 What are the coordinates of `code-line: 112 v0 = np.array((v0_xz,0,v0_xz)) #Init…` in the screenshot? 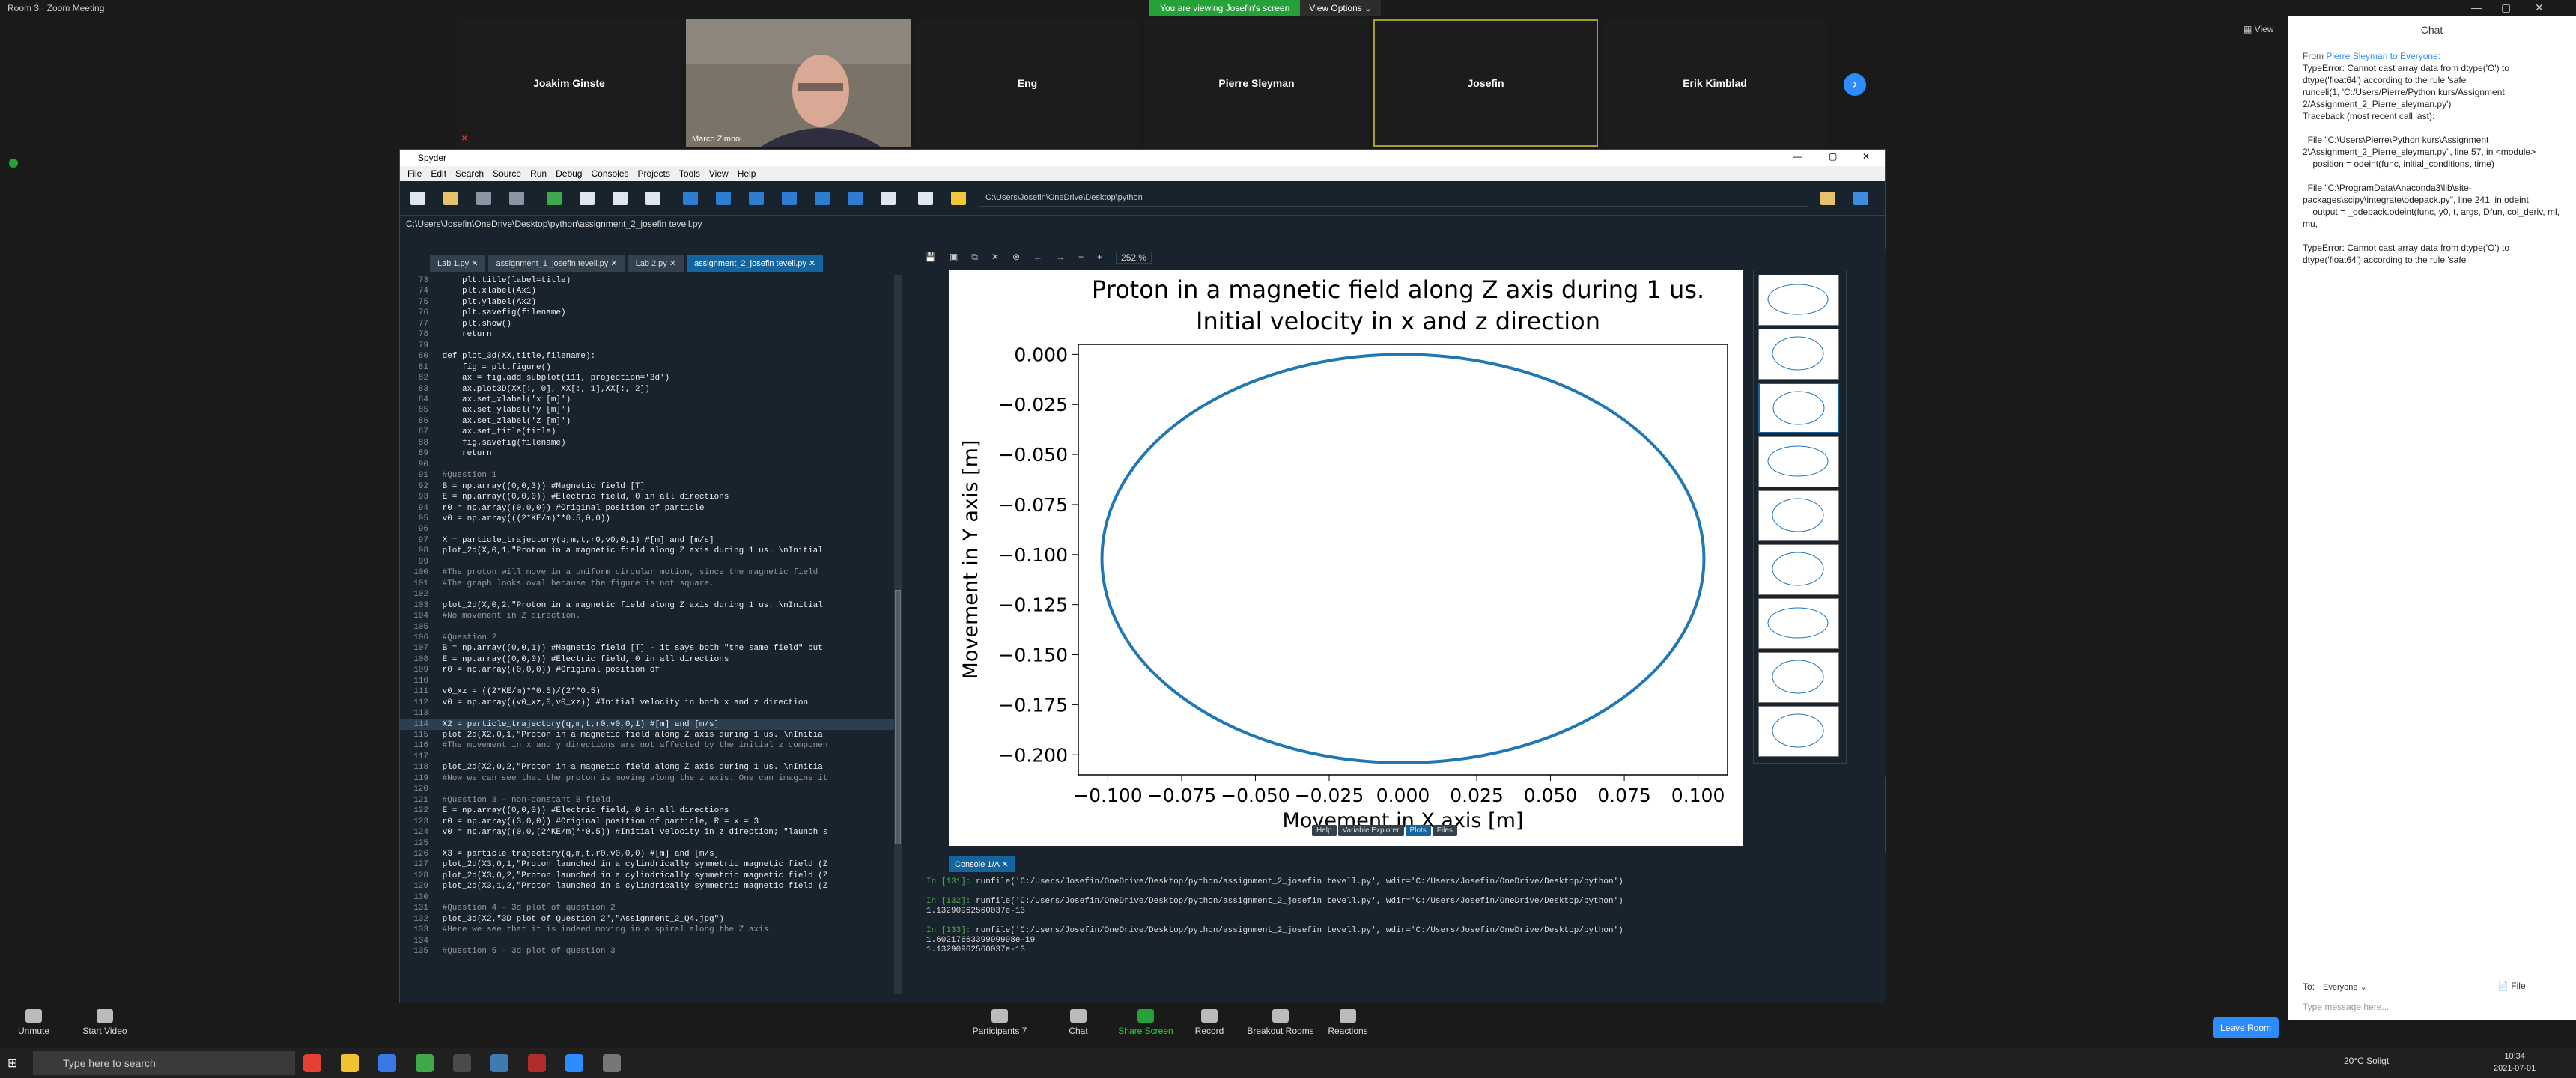 It's located at (651, 703).